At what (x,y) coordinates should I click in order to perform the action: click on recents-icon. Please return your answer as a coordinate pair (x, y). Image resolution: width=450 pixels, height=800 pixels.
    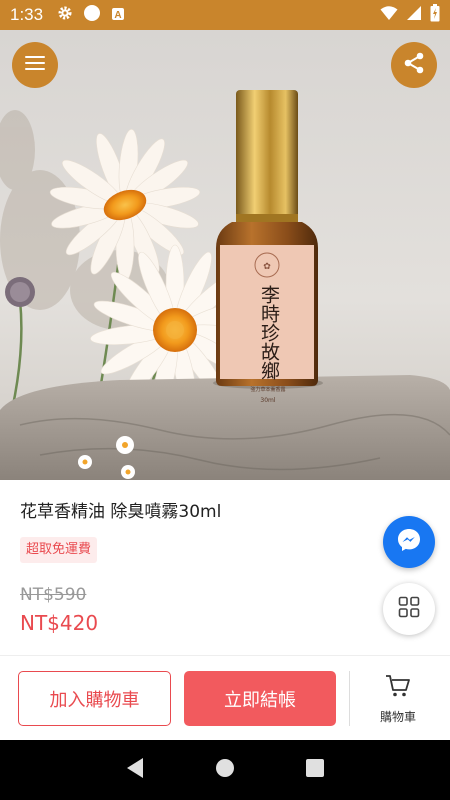
    Looking at the image, I should click on (315, 770).